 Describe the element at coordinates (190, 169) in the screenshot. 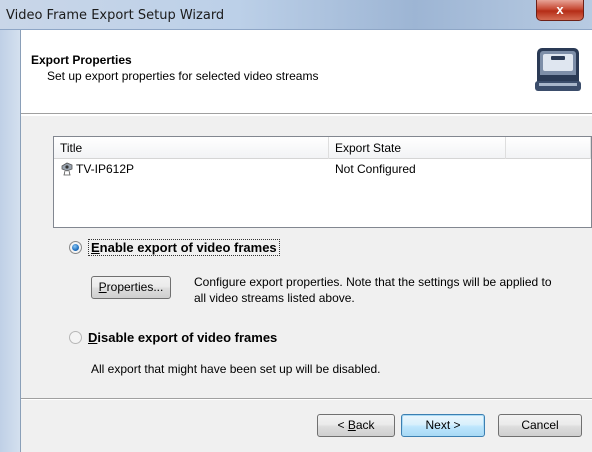

I see `list-item-title-cell: TV-IP612P` at that location.